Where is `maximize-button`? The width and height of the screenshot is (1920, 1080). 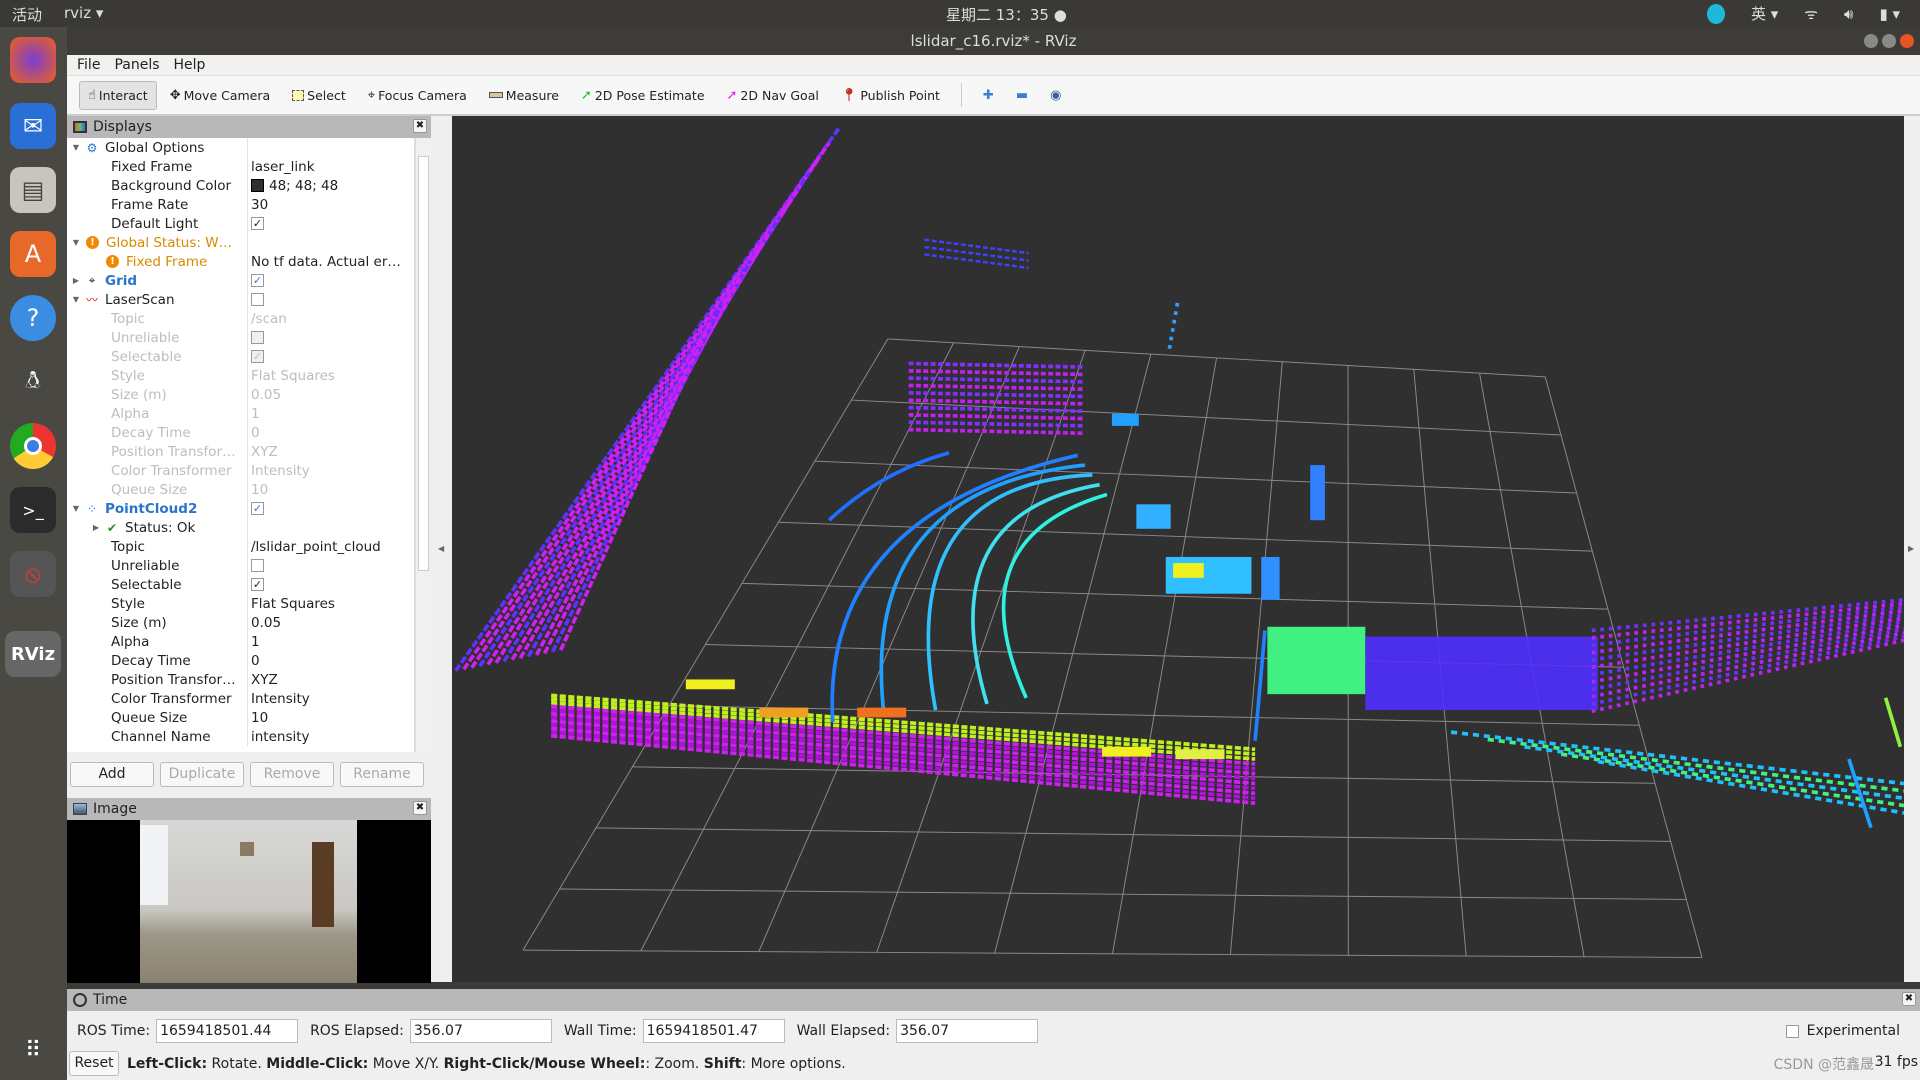 maximize-button is located at coordinates (1889, 41).